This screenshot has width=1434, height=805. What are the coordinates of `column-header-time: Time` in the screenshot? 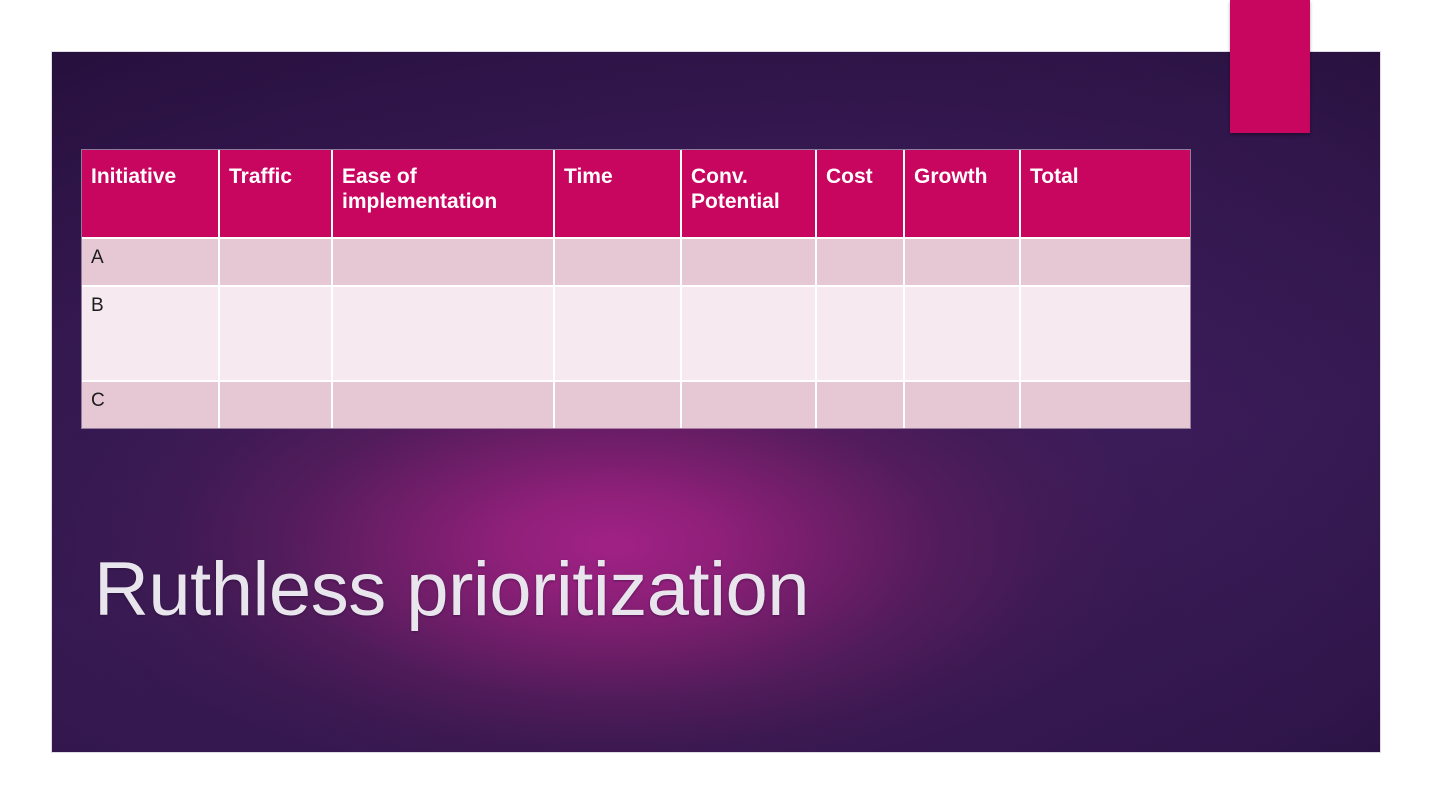 It's located at (618, 194).